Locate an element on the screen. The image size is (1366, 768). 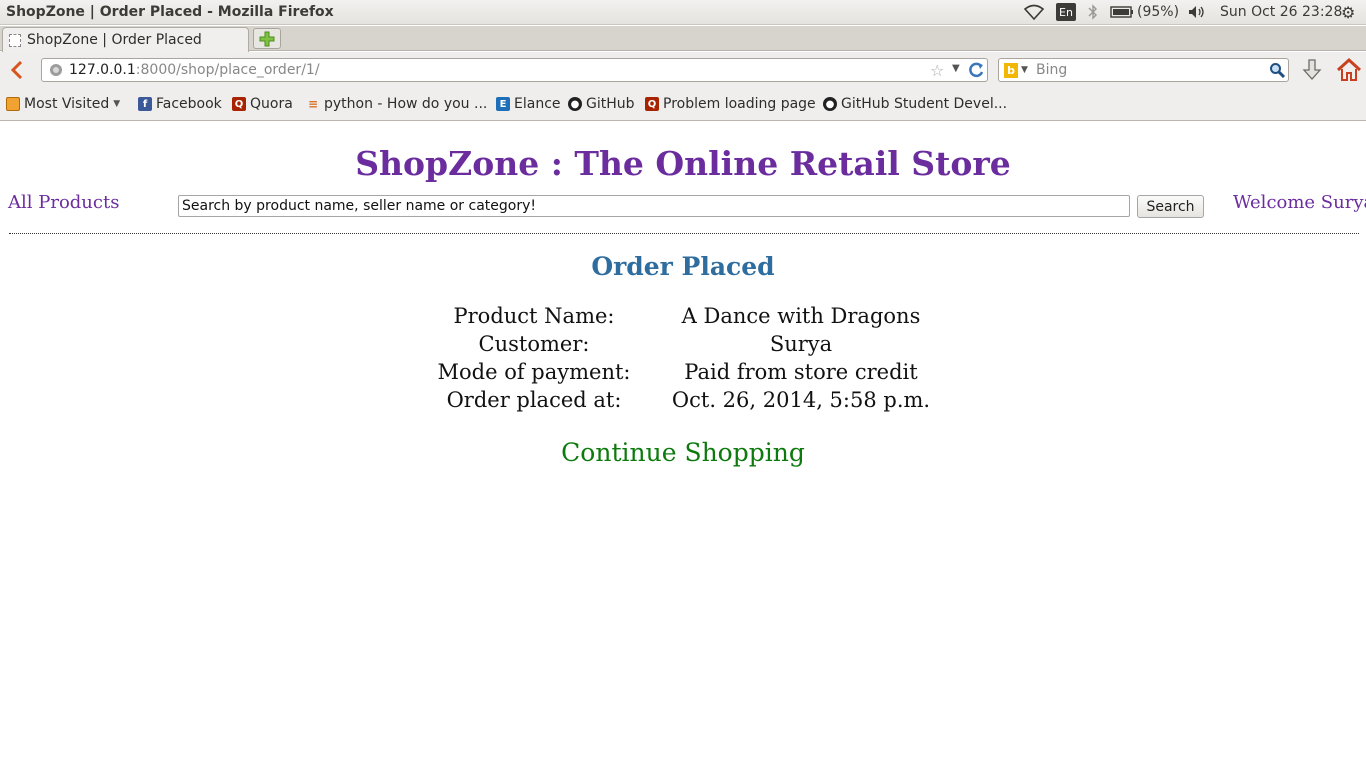
home-icon is located at coordinates (1349, 70).